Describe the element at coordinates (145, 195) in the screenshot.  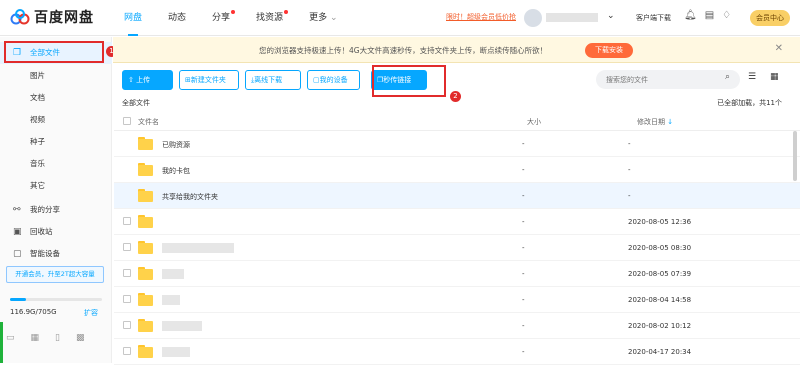
I see `shared-folder-icon` at that location.